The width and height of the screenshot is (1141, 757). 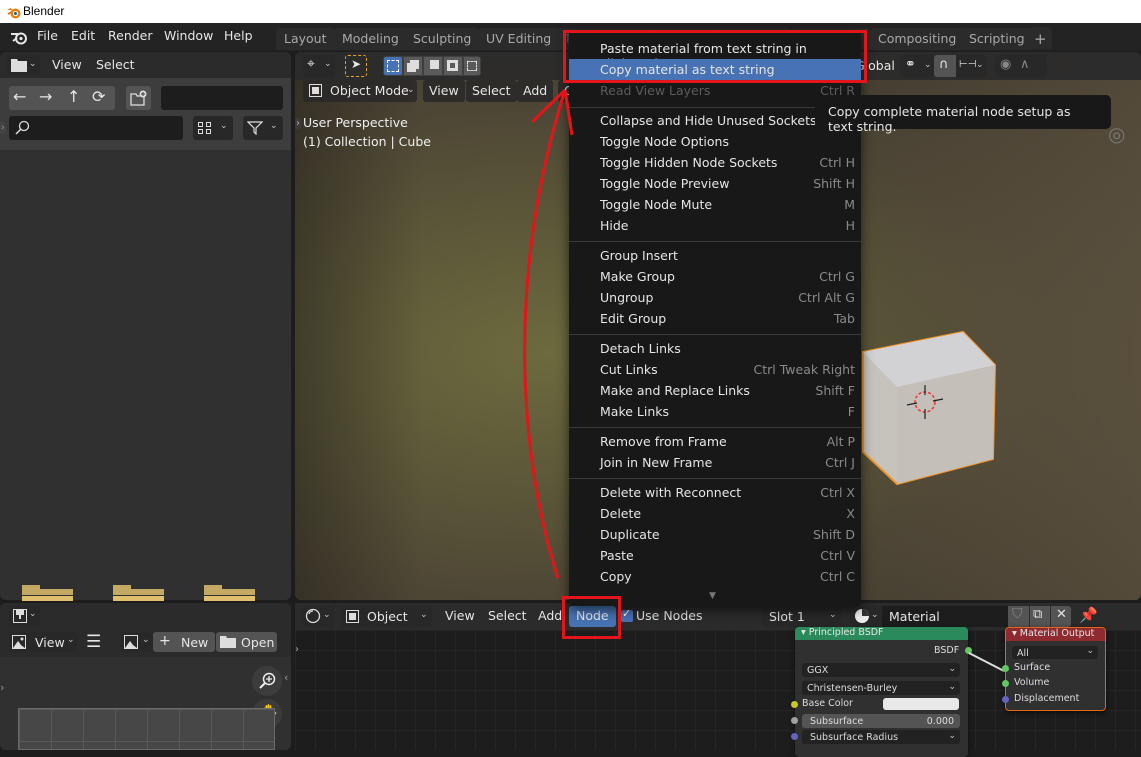 I want to click on image-browse-dropdown: ⌄, so click(x=137, y=642).